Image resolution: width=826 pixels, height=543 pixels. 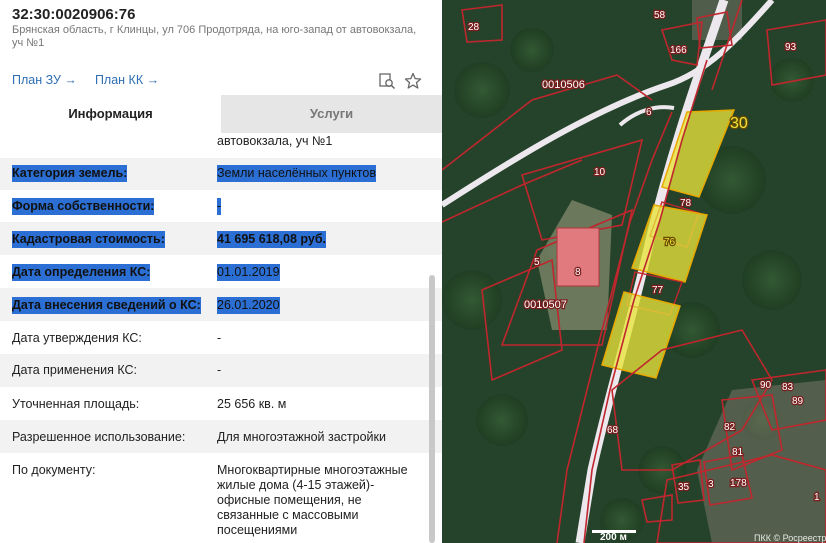 I want to click on tab-bar: Информация Услуги, so click(x=221, y=114).